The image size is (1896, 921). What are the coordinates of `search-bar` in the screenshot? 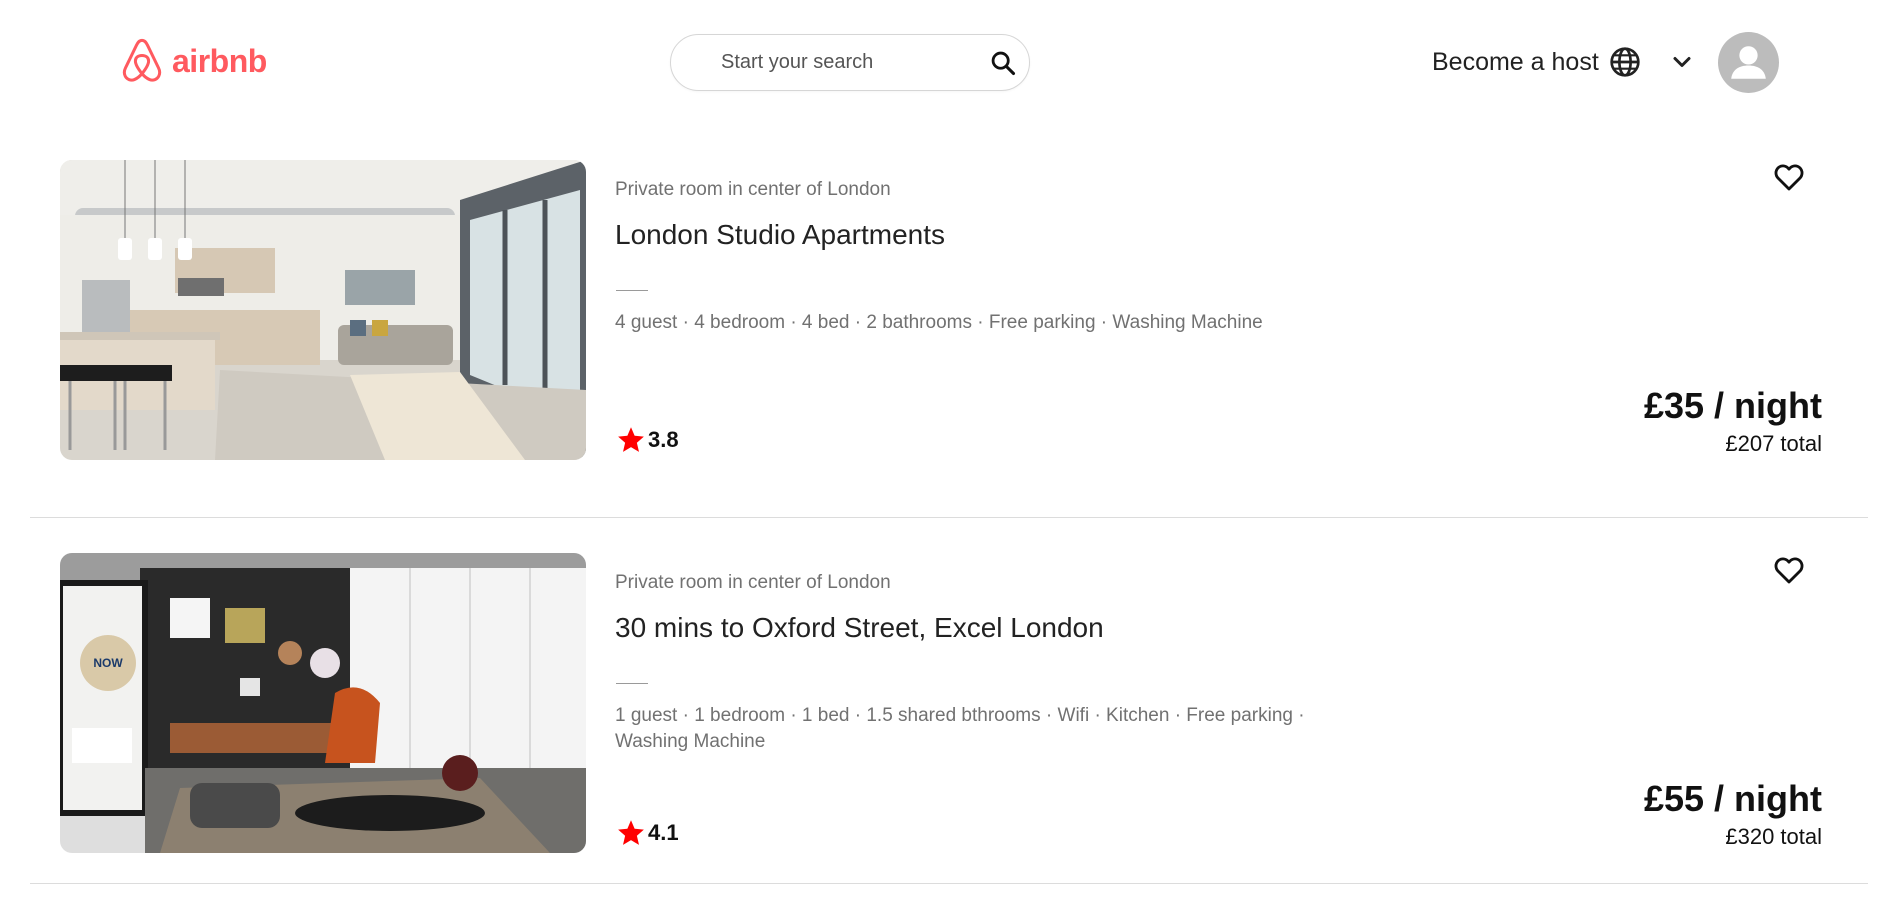 It's located at (850, 62).